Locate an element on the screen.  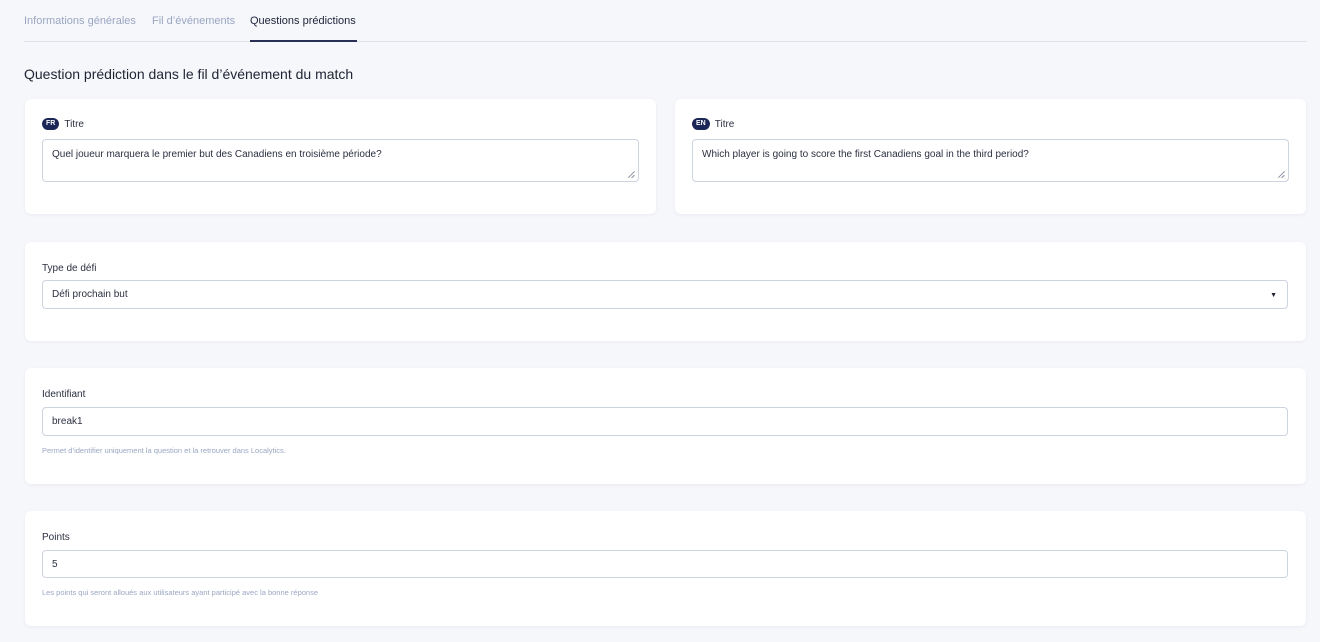
challenge-type-value: Défi prochain but is located at coordinates (90, 294).